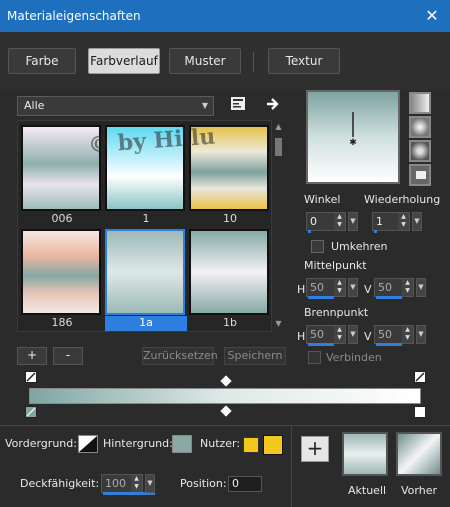 Image resolution: width=450 pixels, height=507 pixels. Describe the element at coordinates (115, 483) in the screenshot. I see `deckfaehigkeit-value: 100` at that location.